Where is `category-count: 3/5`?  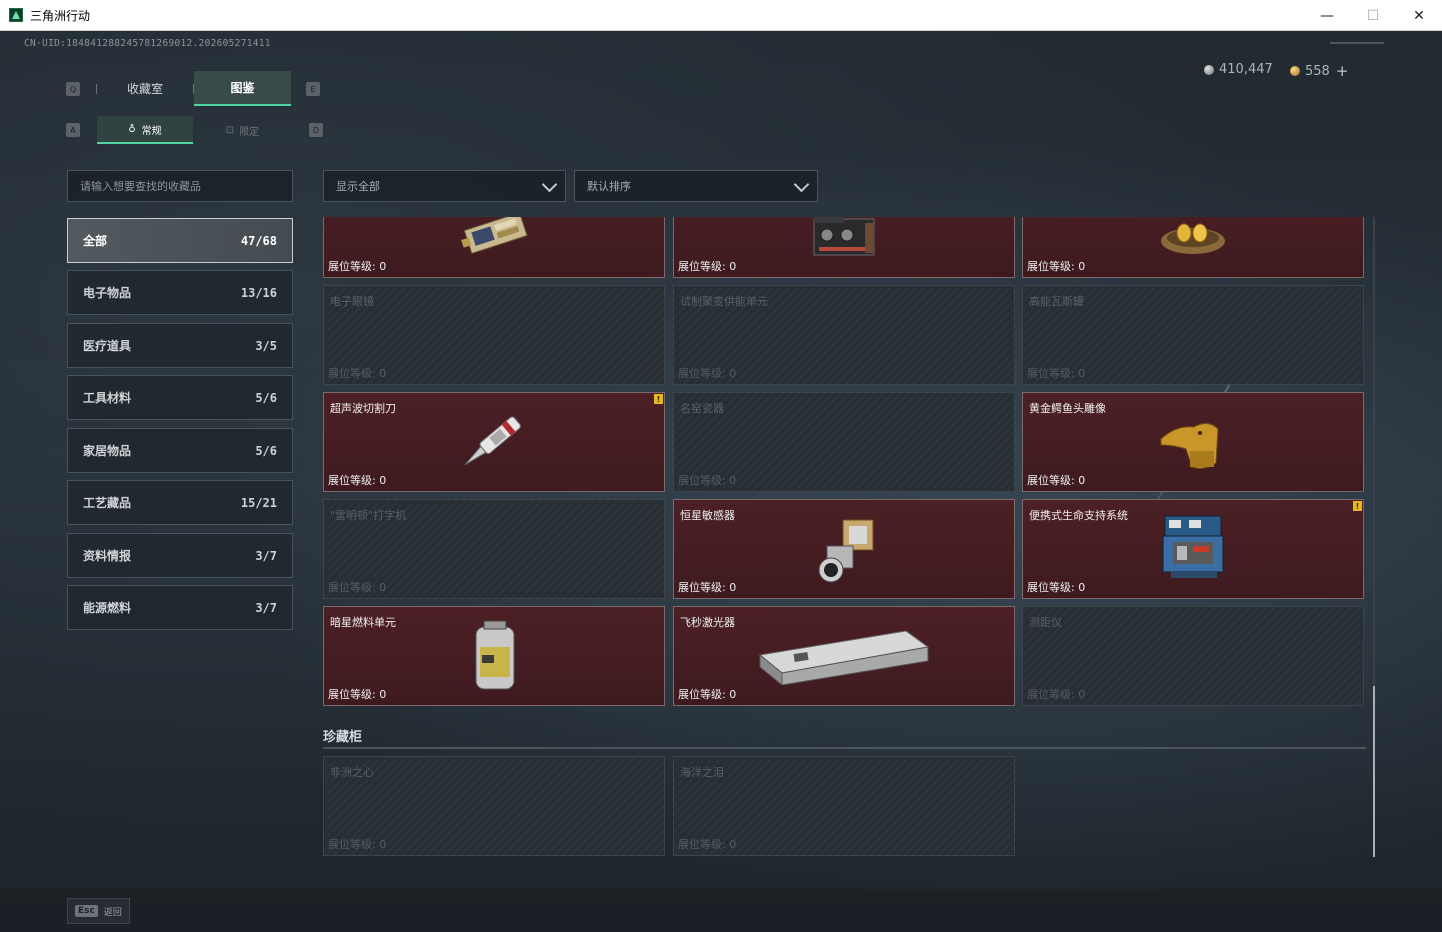
category-count: 3/5 is located at coordinates (266, 345).